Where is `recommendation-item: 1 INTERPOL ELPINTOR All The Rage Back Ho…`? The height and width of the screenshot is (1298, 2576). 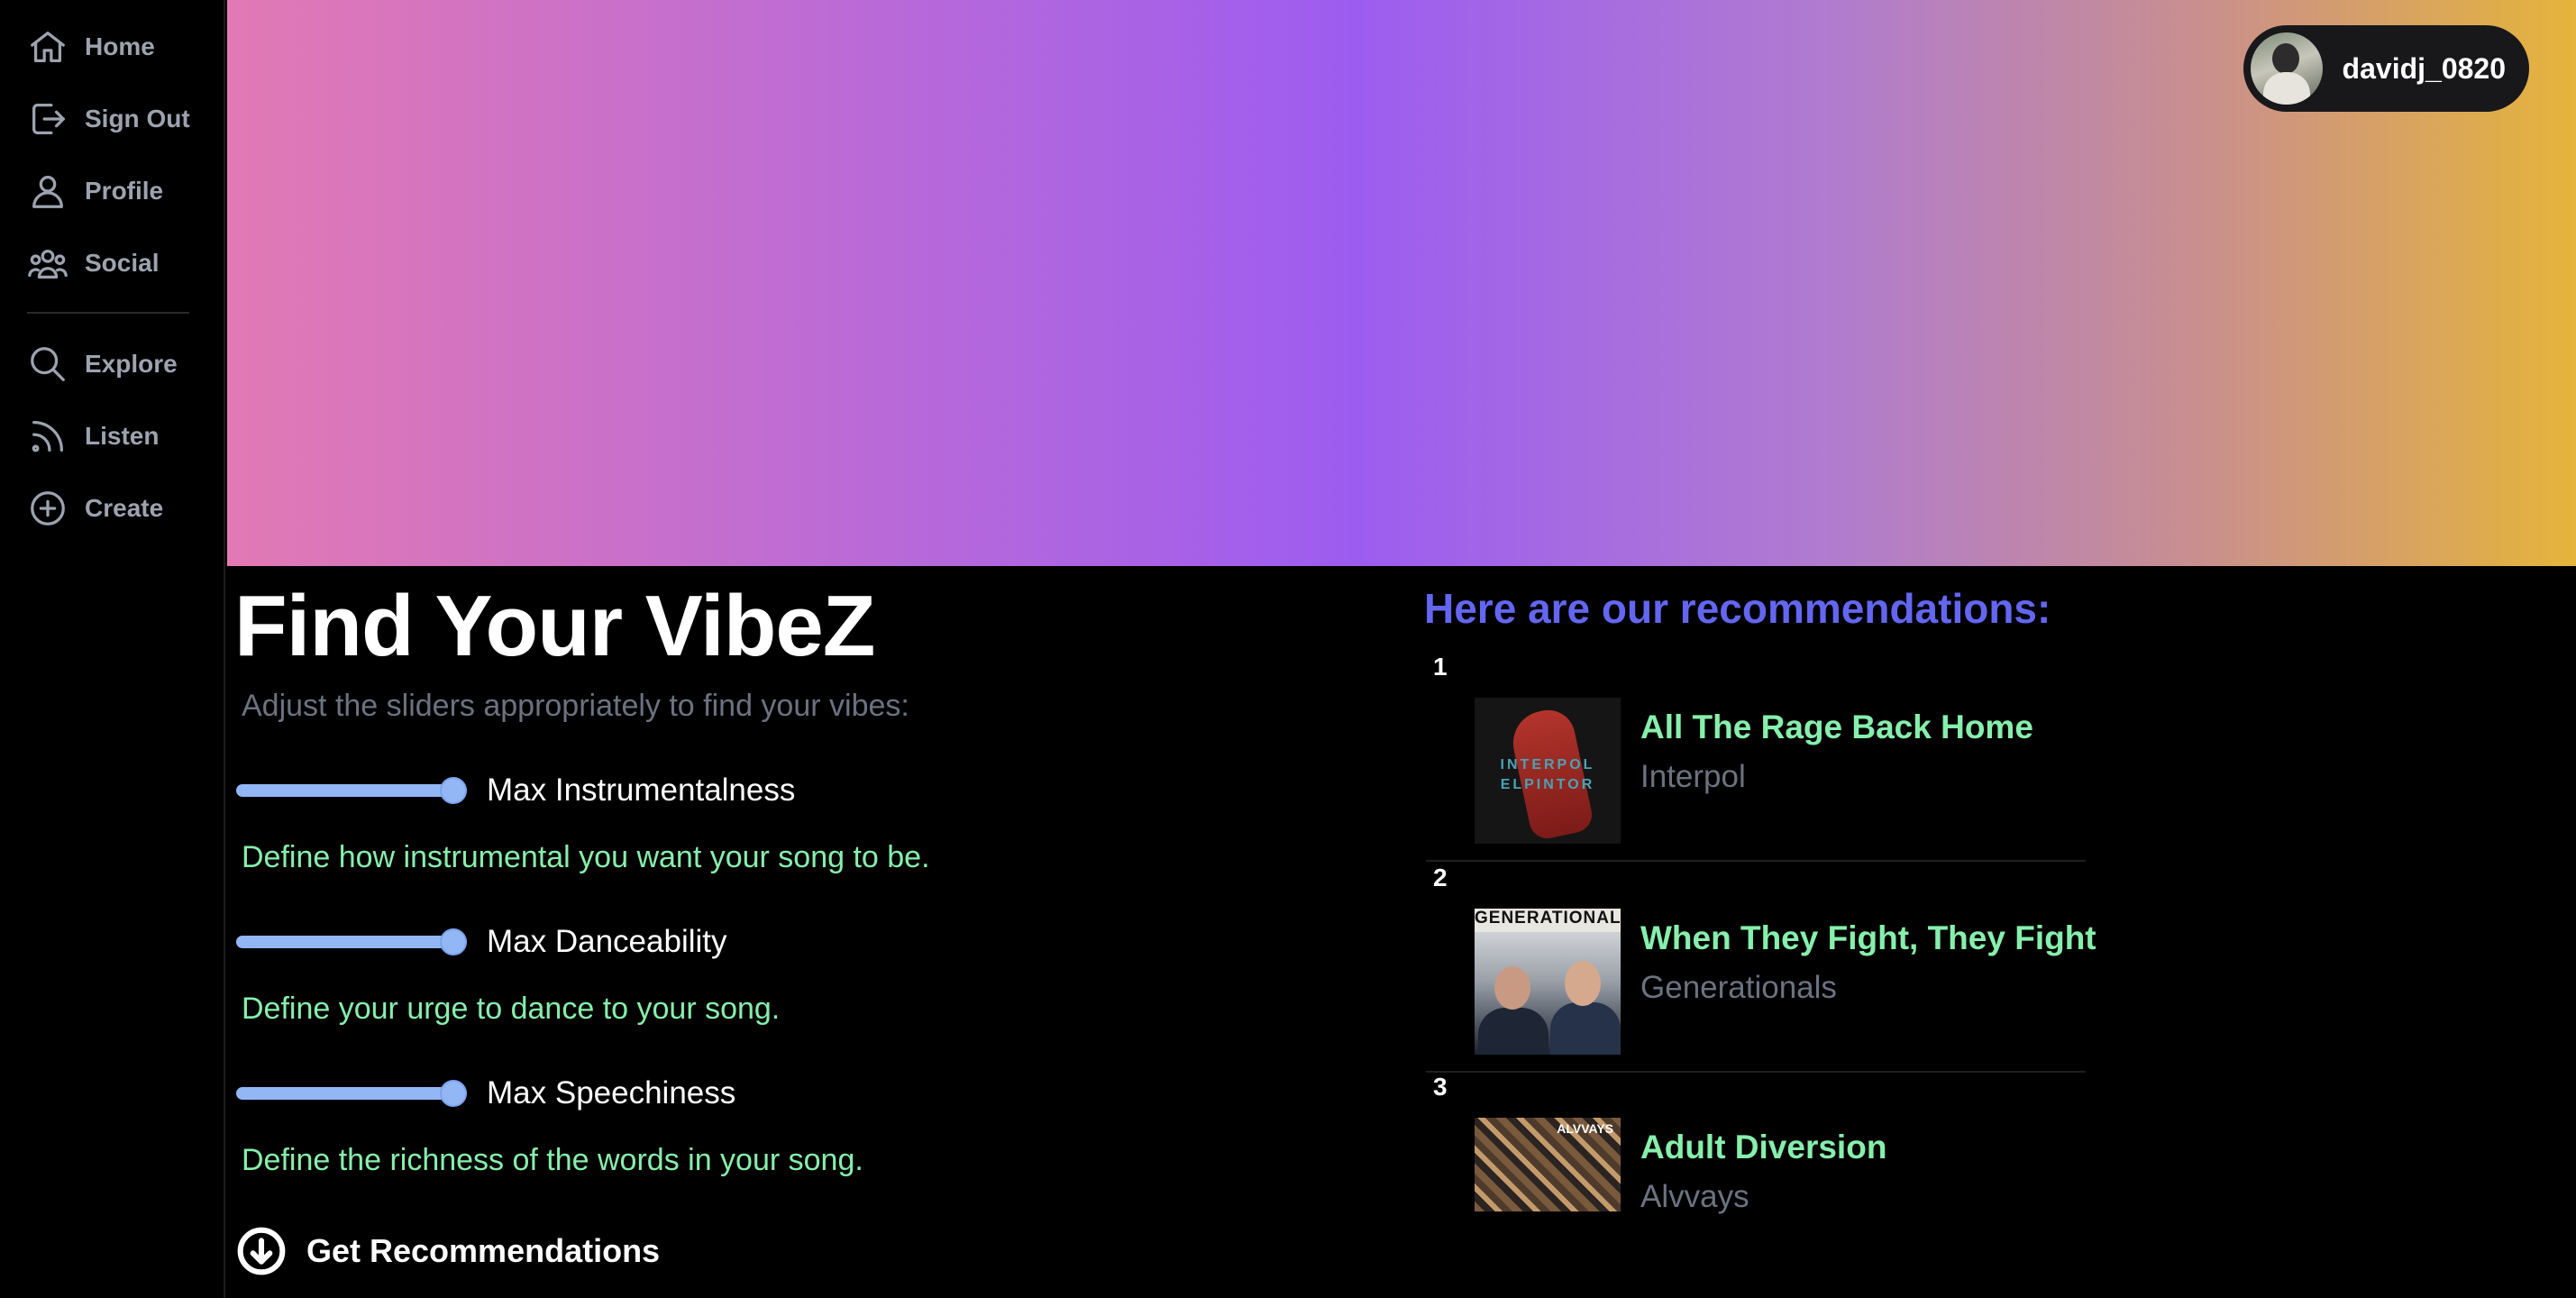 recommendation-item: 1 INTERPOL ELPINTOR All The Rage Back Ho… is located at coordinates (1756, 757).